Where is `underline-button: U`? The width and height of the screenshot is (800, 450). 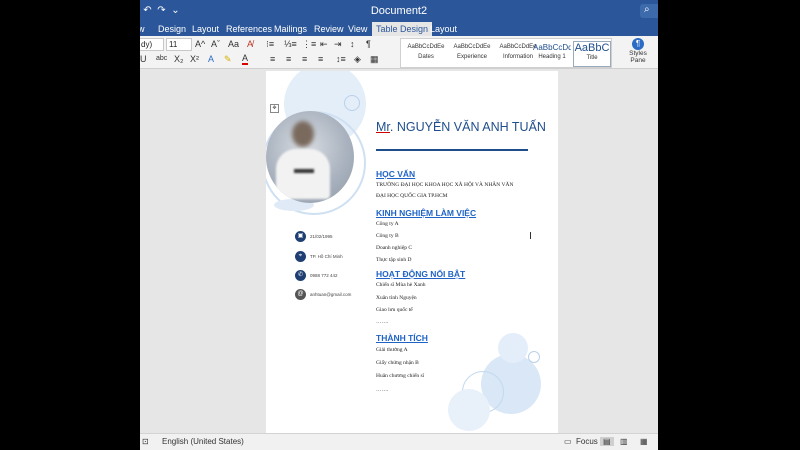 underline-button: U is located at coordinates (143, 59).